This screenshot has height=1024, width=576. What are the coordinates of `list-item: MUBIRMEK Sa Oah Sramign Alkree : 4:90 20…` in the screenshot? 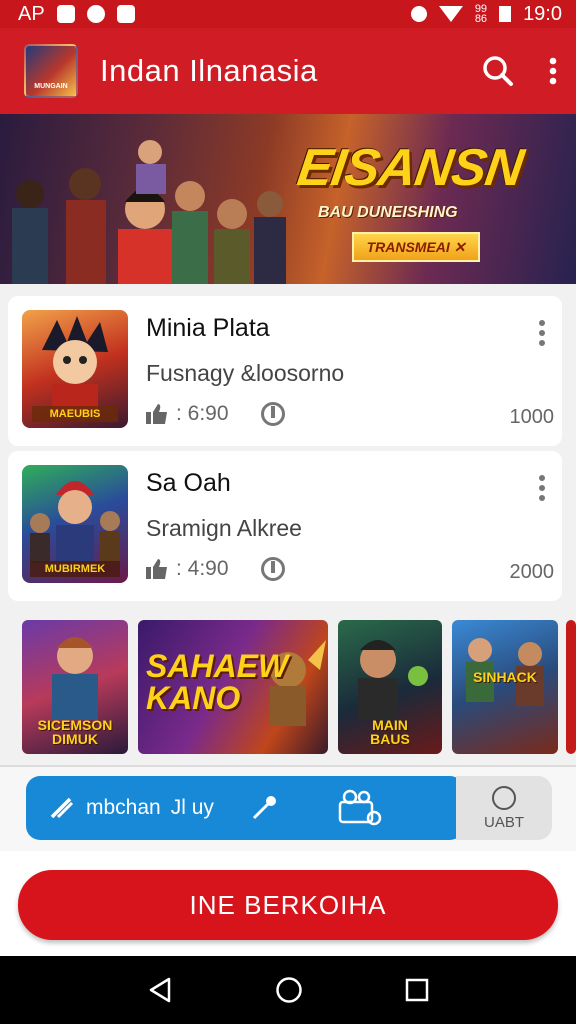 It's located at (285, 526).